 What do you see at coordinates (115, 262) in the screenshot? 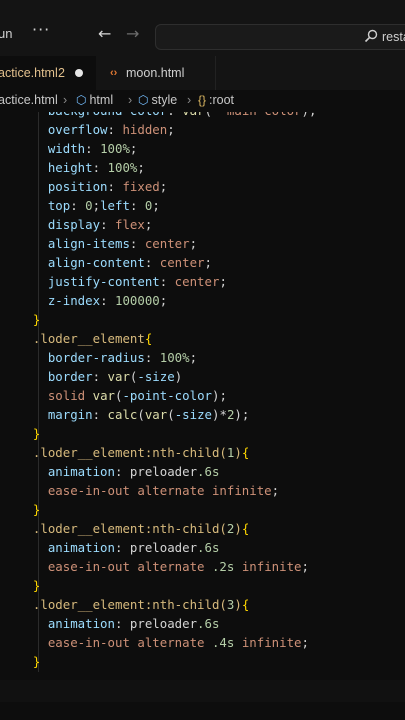
I see `code-line: align-content: center;` at bounding box center [115, 262].